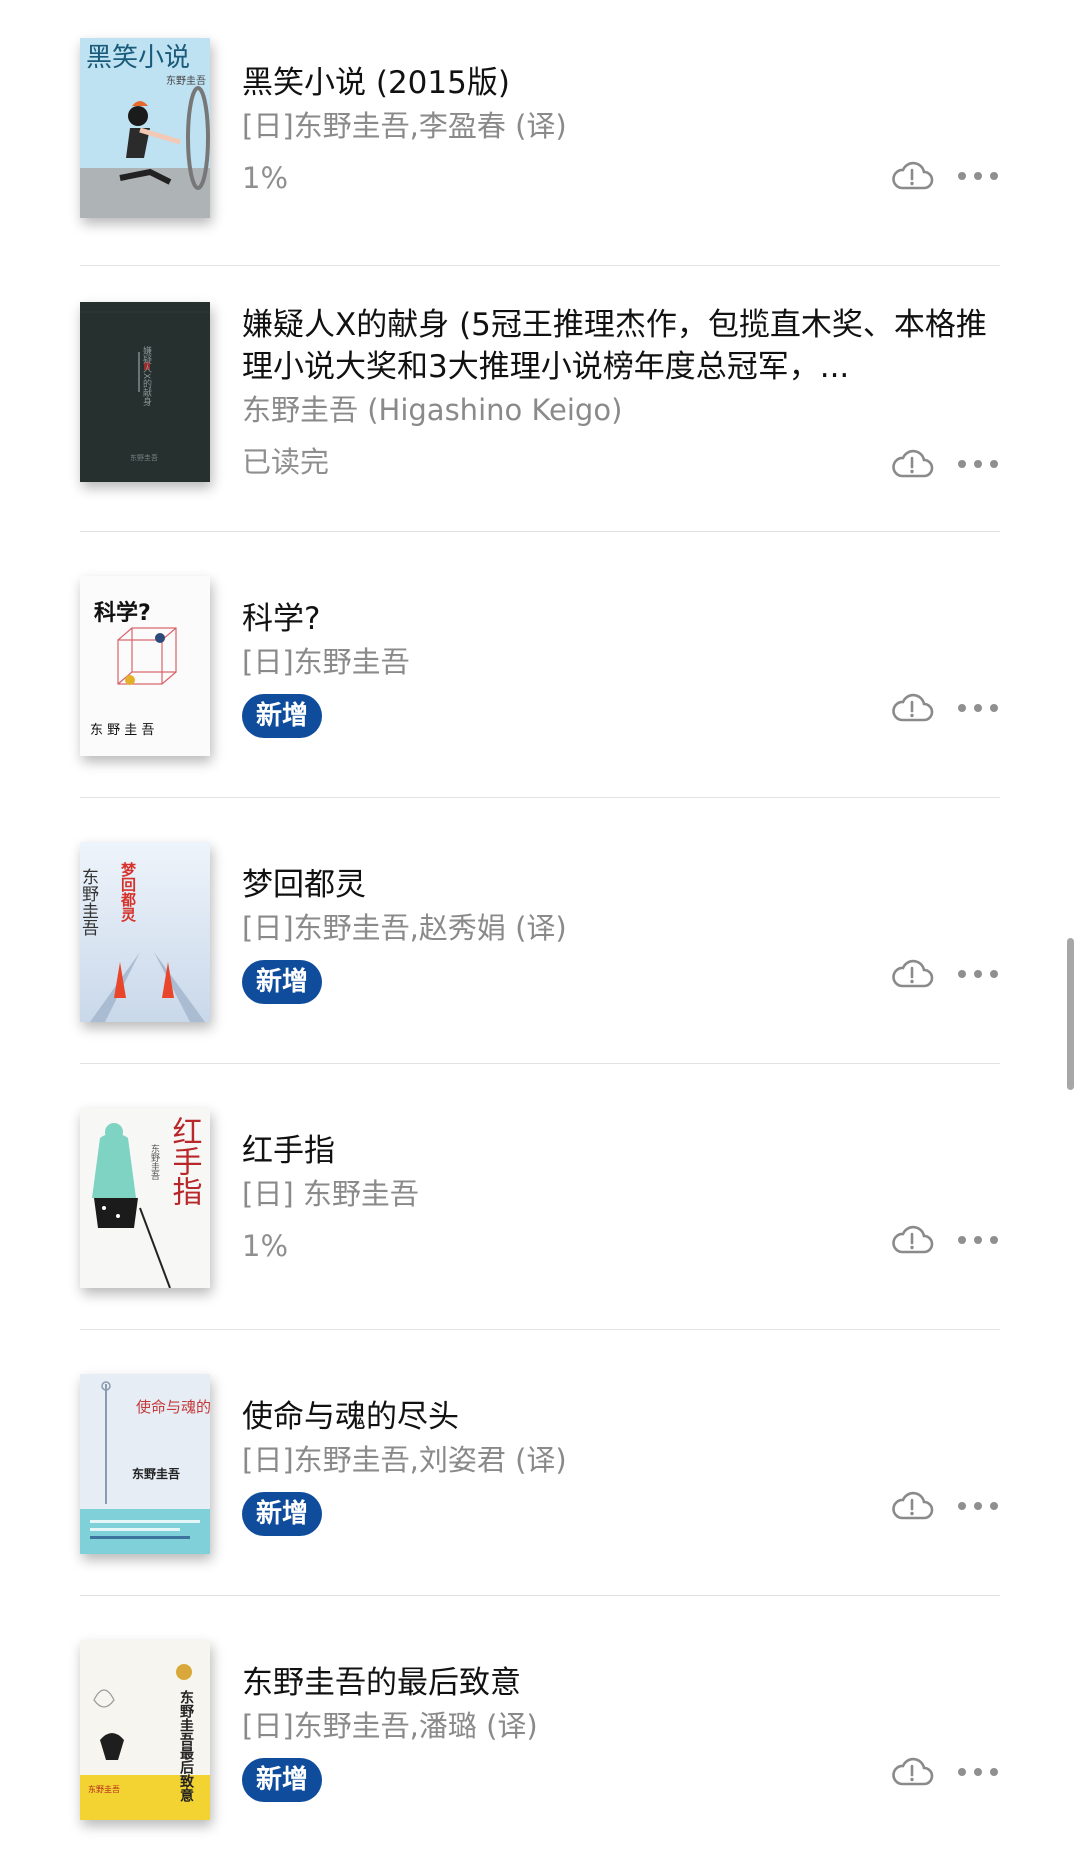 This screenshot has width=1080, height=1862. I want to click on cover-title: 东野圭吾最后致意, so click(186, 1746).